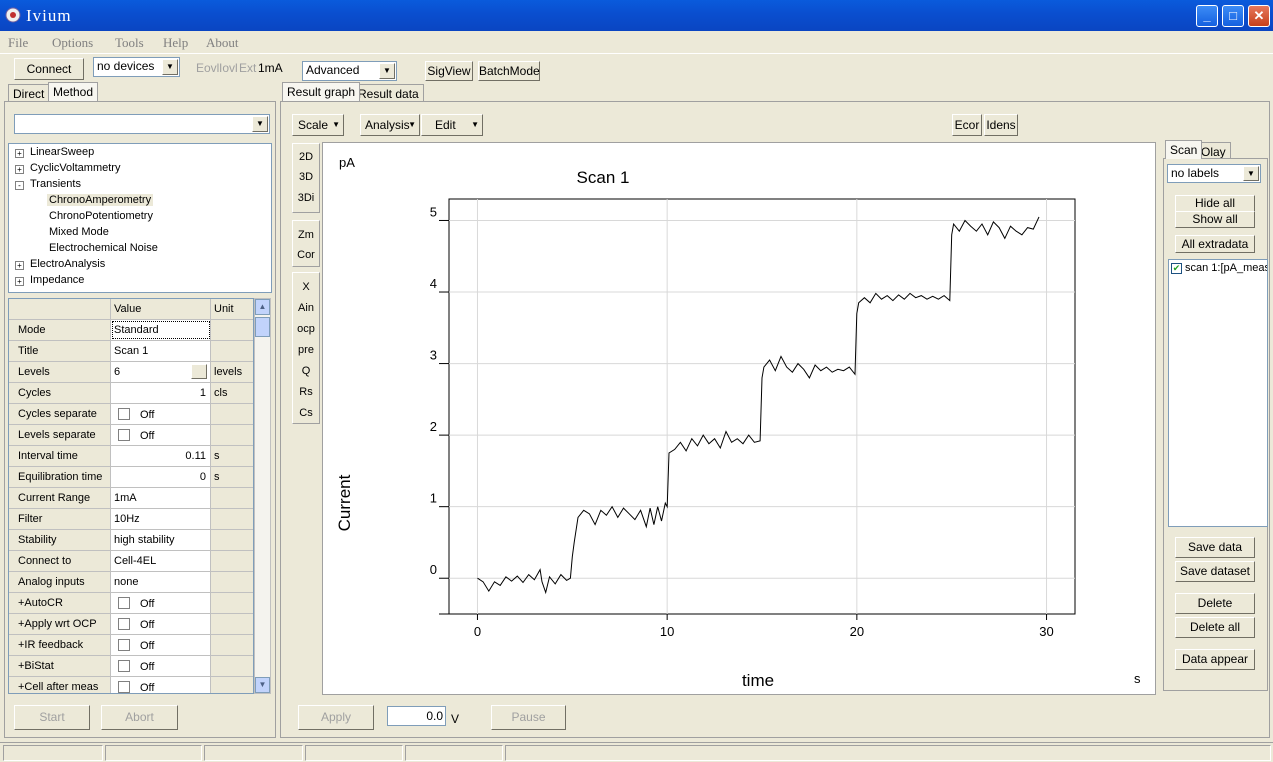 This screenshot has width=1273, height=762. Describe the element at coordinates (55, 184) in the screenshot. I see `tree-item-transients: Transients` at that location.